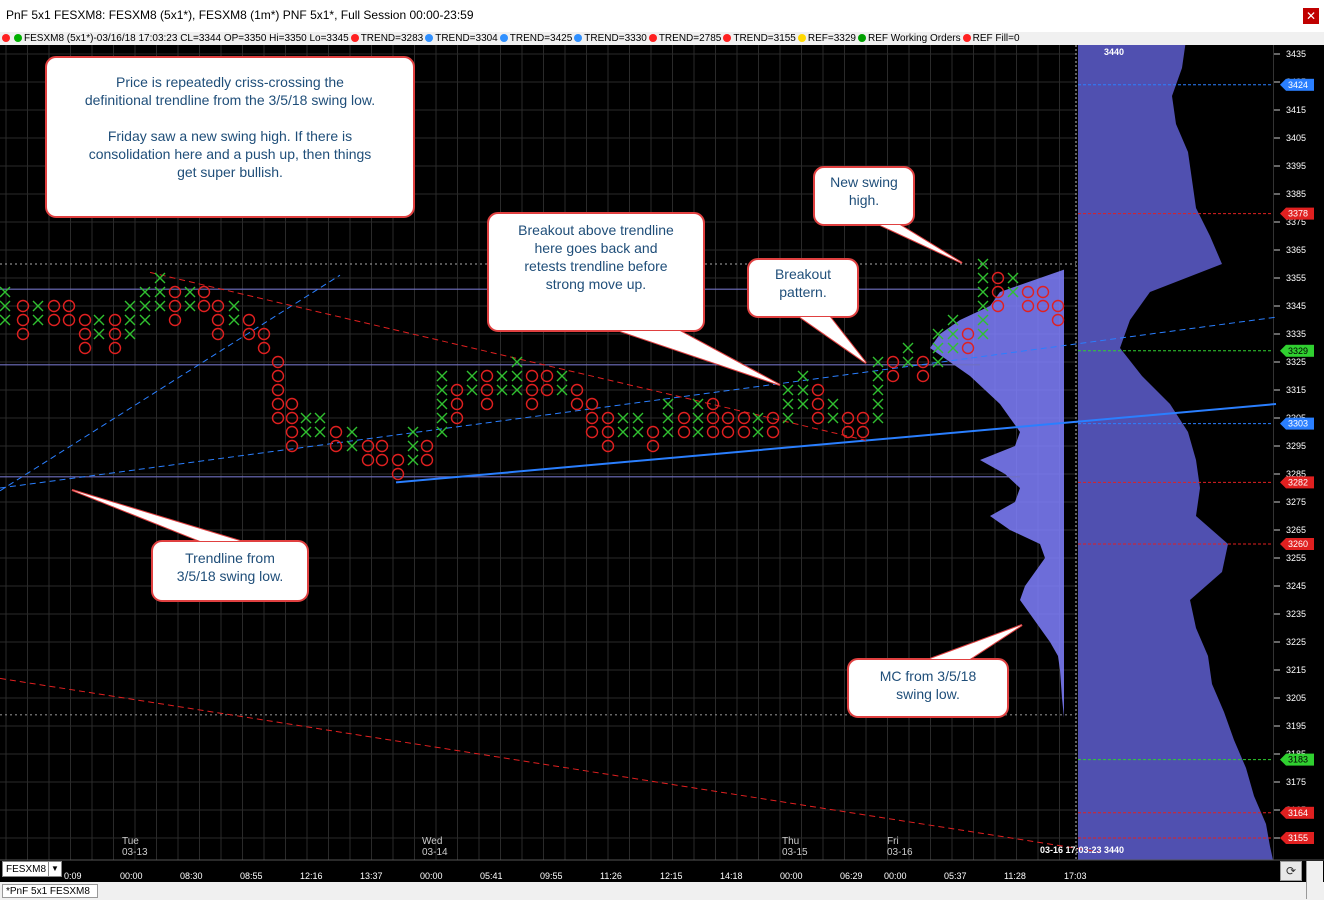 The image size is (1324, 900). Describe the element at coordinates (807, 311) in the screenshot. I see `callout: Breakout pattern.` at that location.